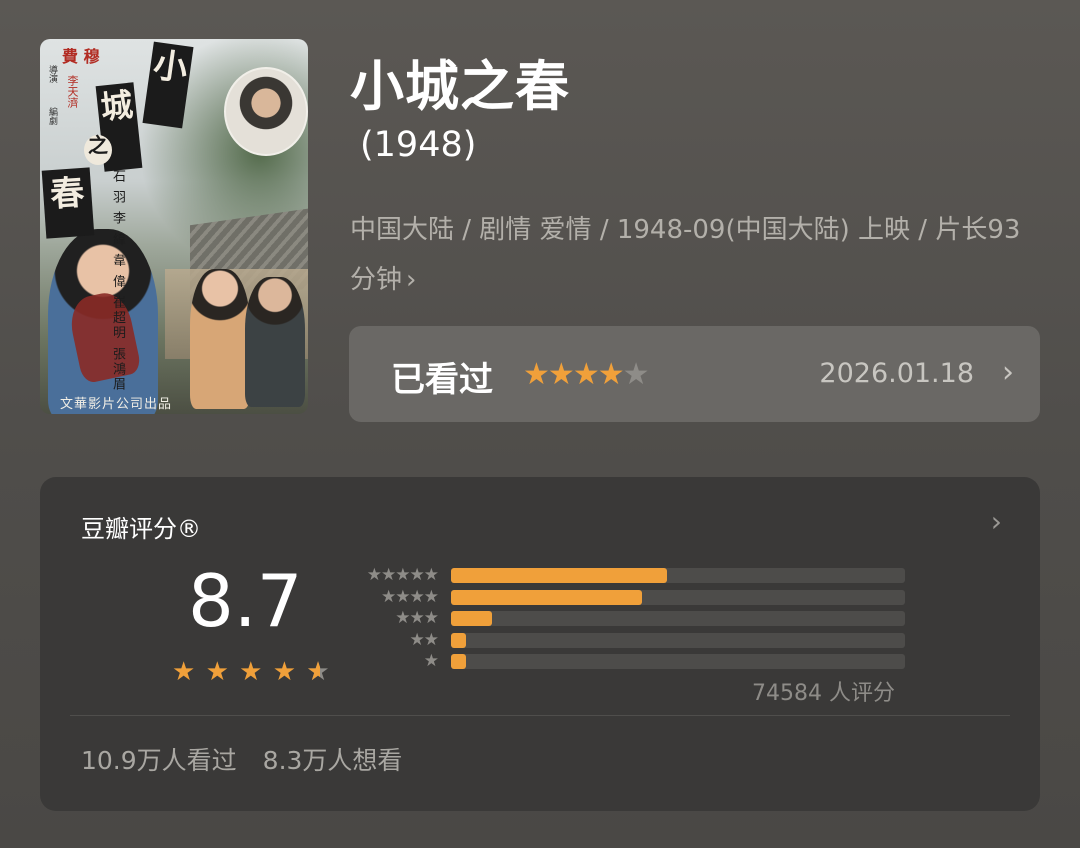  What do you see at coordinates (318, 672) in the screenshot?
I see `star-half-icon: ★` at bounding box center [318, 672].